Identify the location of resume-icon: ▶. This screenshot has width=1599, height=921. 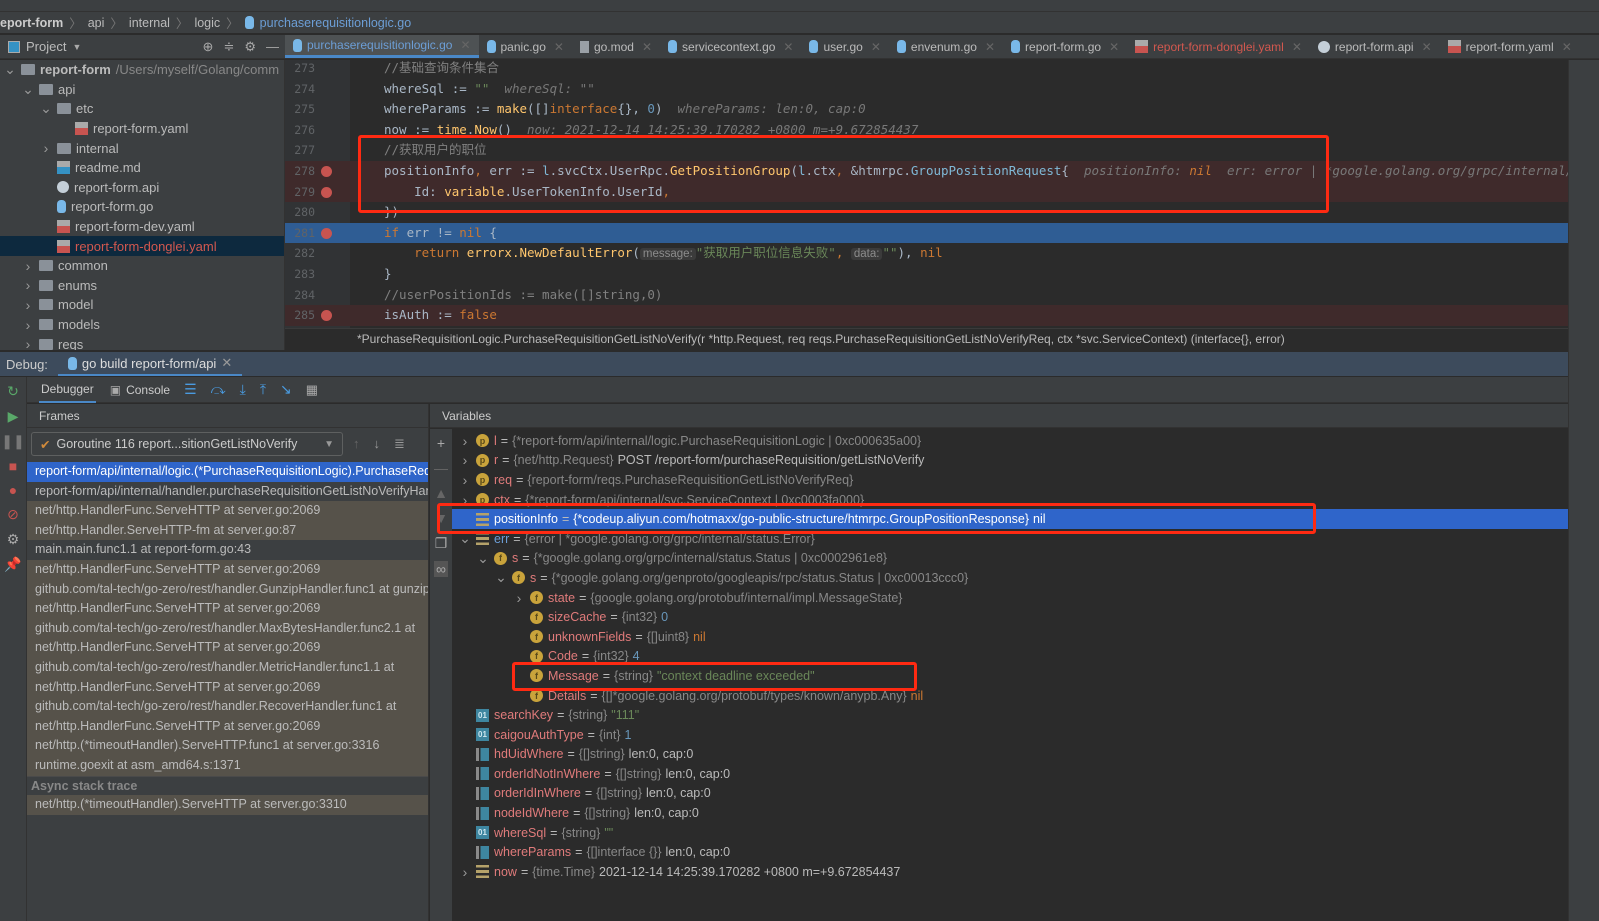
(13, 416).